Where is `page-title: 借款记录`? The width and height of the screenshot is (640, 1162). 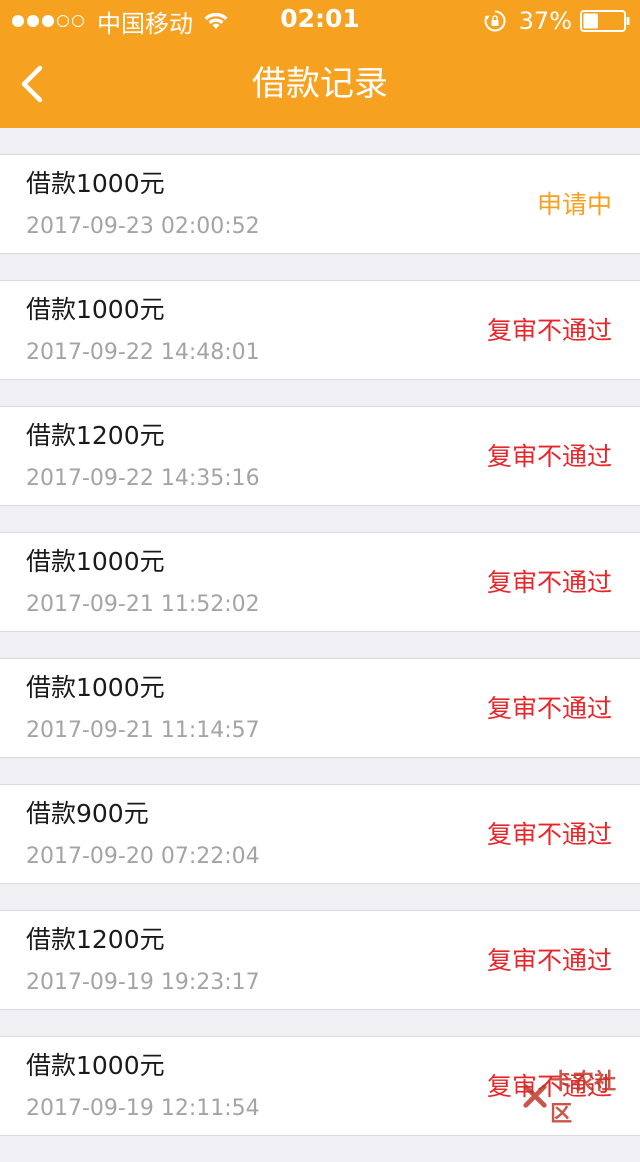 page-title: 借款记录 is located at coordinates (320, 84).